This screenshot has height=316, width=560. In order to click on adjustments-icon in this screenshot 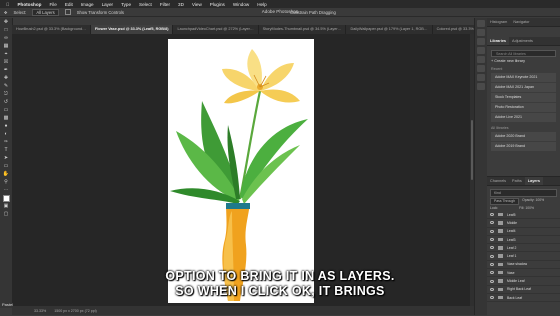, I will do `click(481, 59)`.